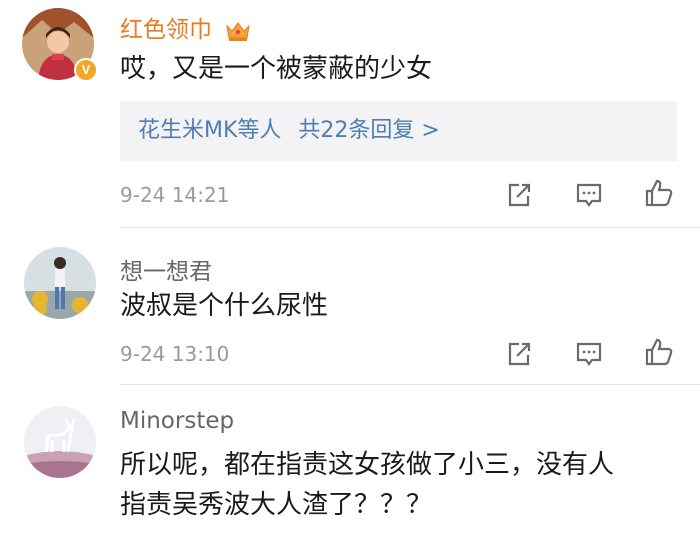 The height and width of the screenshot is (534, 700). What do you see at coordinates (86, 70) in the screenshot?
I see `verified-badge: V` at bounding box center [86, 70].